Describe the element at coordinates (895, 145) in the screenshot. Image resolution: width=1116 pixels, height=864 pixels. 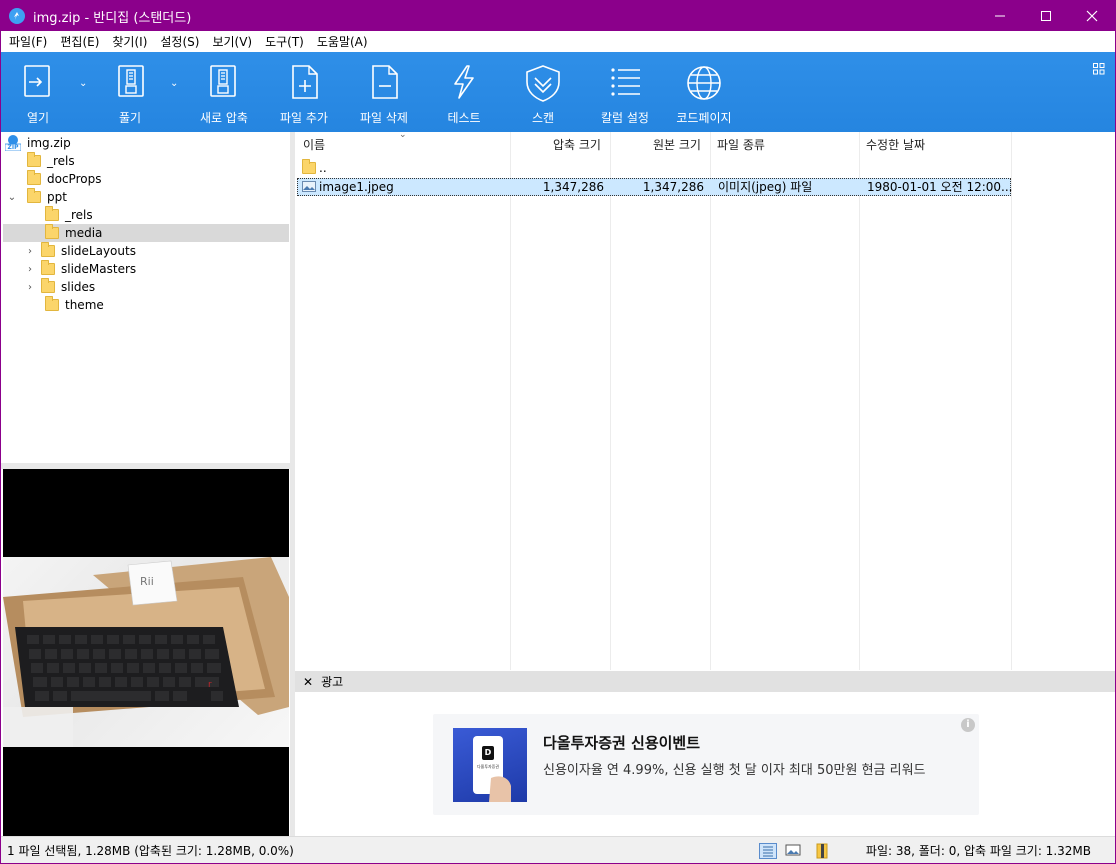
I see `column-header-modified: 수정한 날짜` at that location.